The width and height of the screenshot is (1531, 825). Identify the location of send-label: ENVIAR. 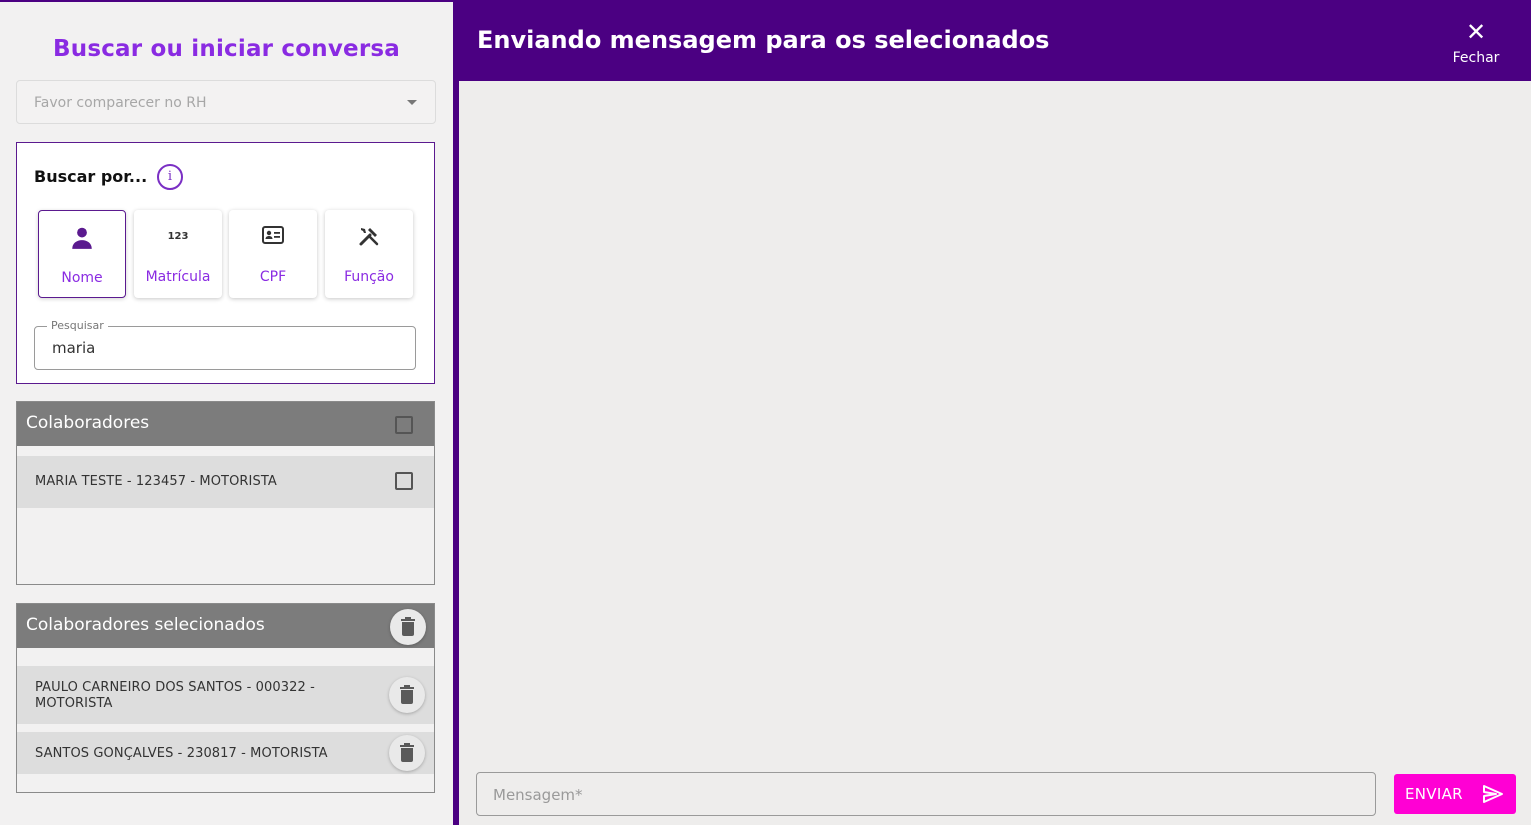
(1434, 794).